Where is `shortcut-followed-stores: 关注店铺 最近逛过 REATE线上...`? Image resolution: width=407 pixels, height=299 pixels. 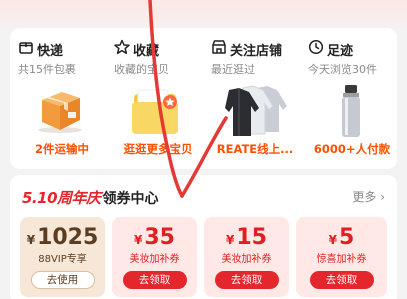
shortcut-followed-stores: 关注店铺 最近逛过 REATE线上... is located at coordinates (255, 98).